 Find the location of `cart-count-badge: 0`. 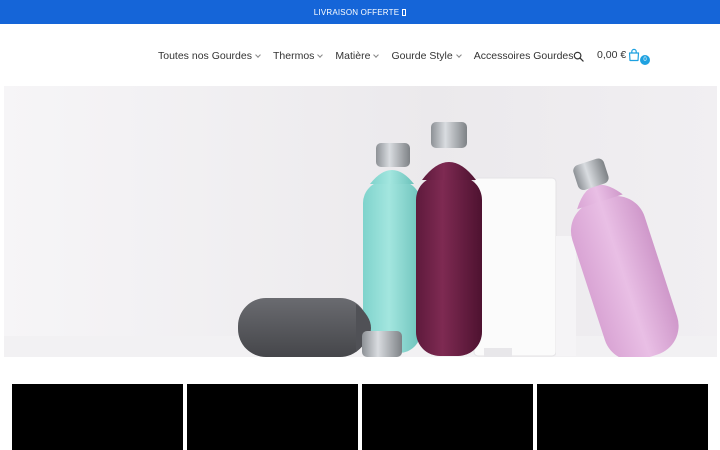

cart-count-badge: 0 is located at coordinates (645, 60).